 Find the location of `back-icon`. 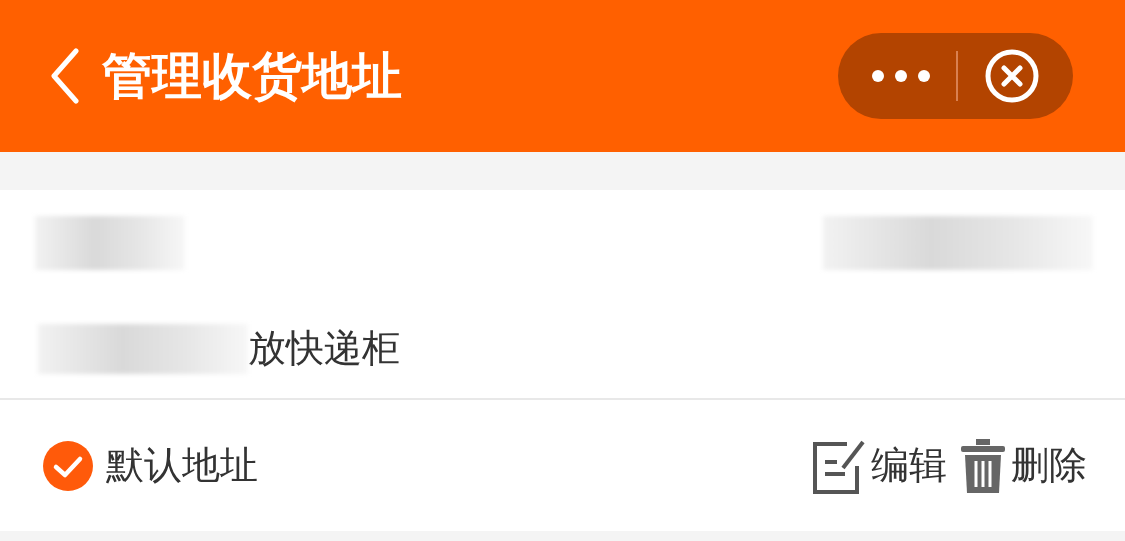

back-icon is located at coordinates (65, 76).